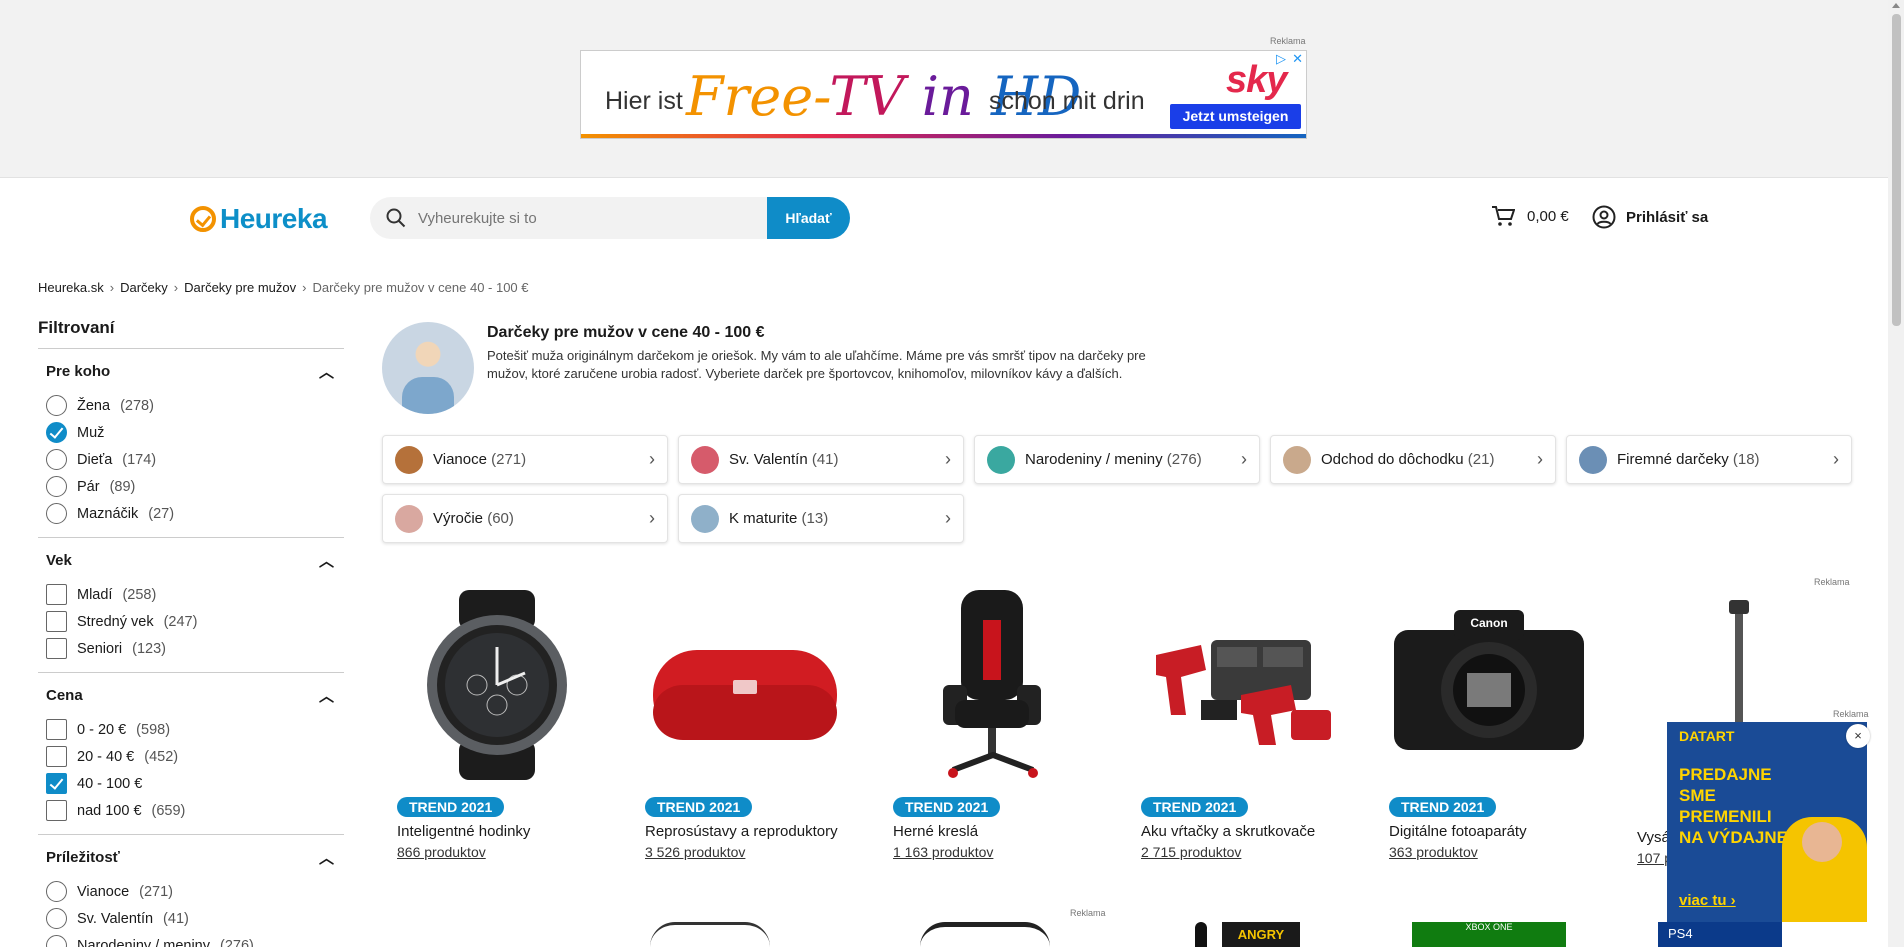  I want to click on filter-section-header: Vek ︿, so click(195, 560).